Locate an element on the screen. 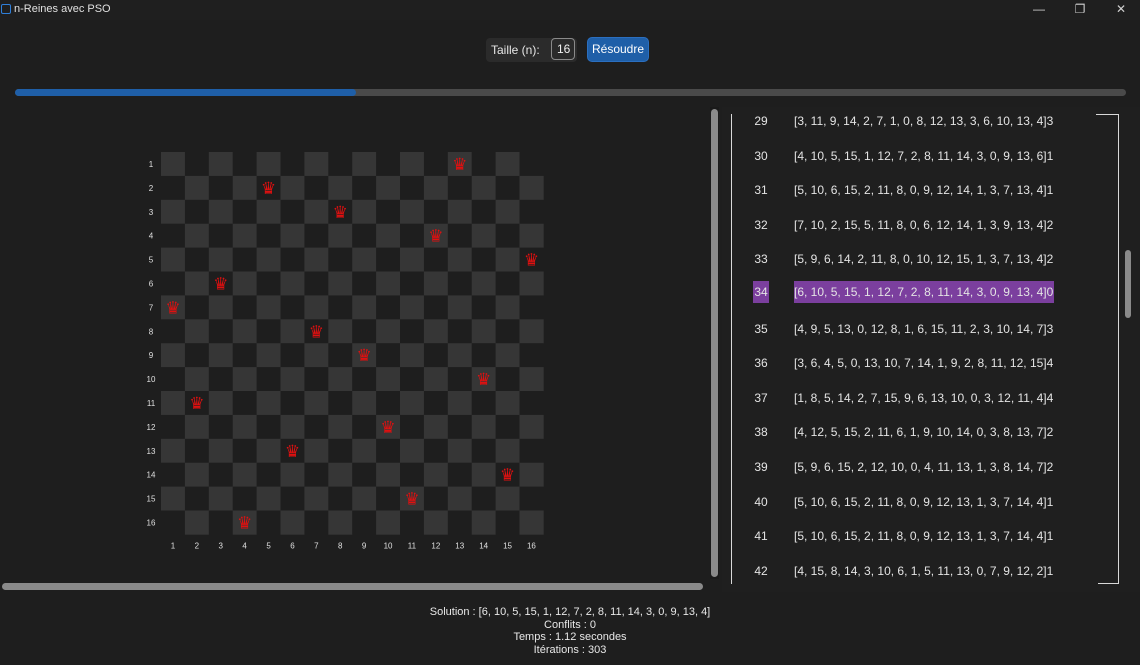 The width and height of the screenshot is (1140, 665). size-input is located at coordinates (563, 49).